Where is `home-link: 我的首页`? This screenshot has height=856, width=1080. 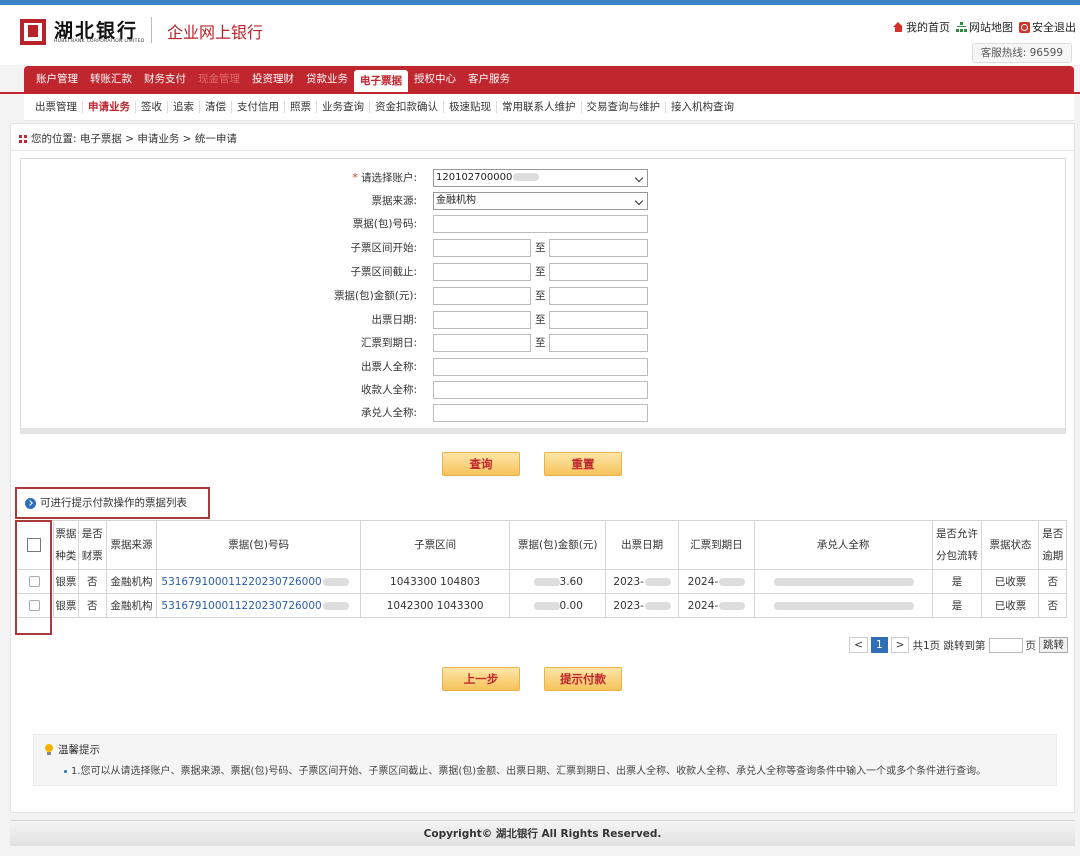 home-link: 我的首页 is located at coordinates (921, 27).